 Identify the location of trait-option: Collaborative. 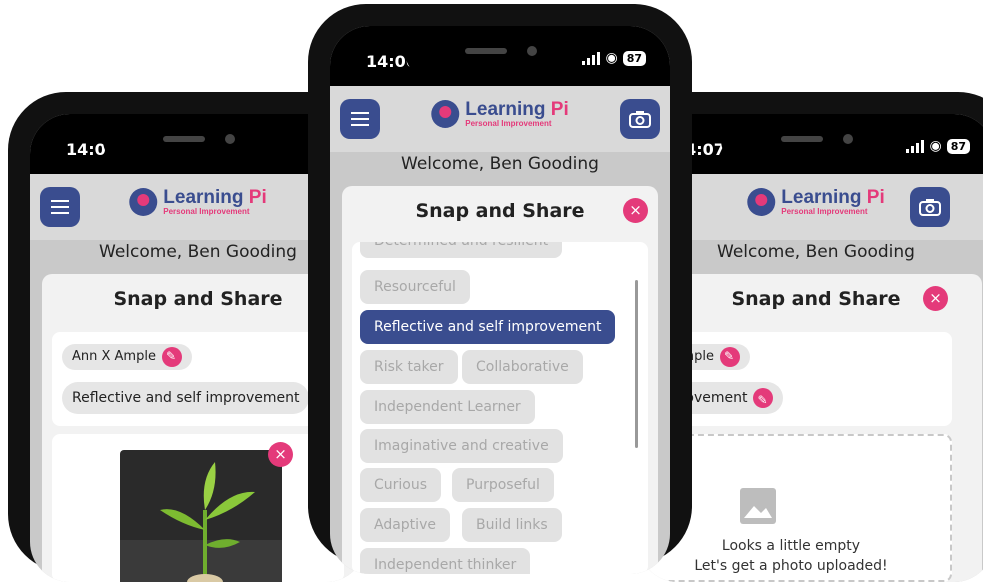
(522, 367).